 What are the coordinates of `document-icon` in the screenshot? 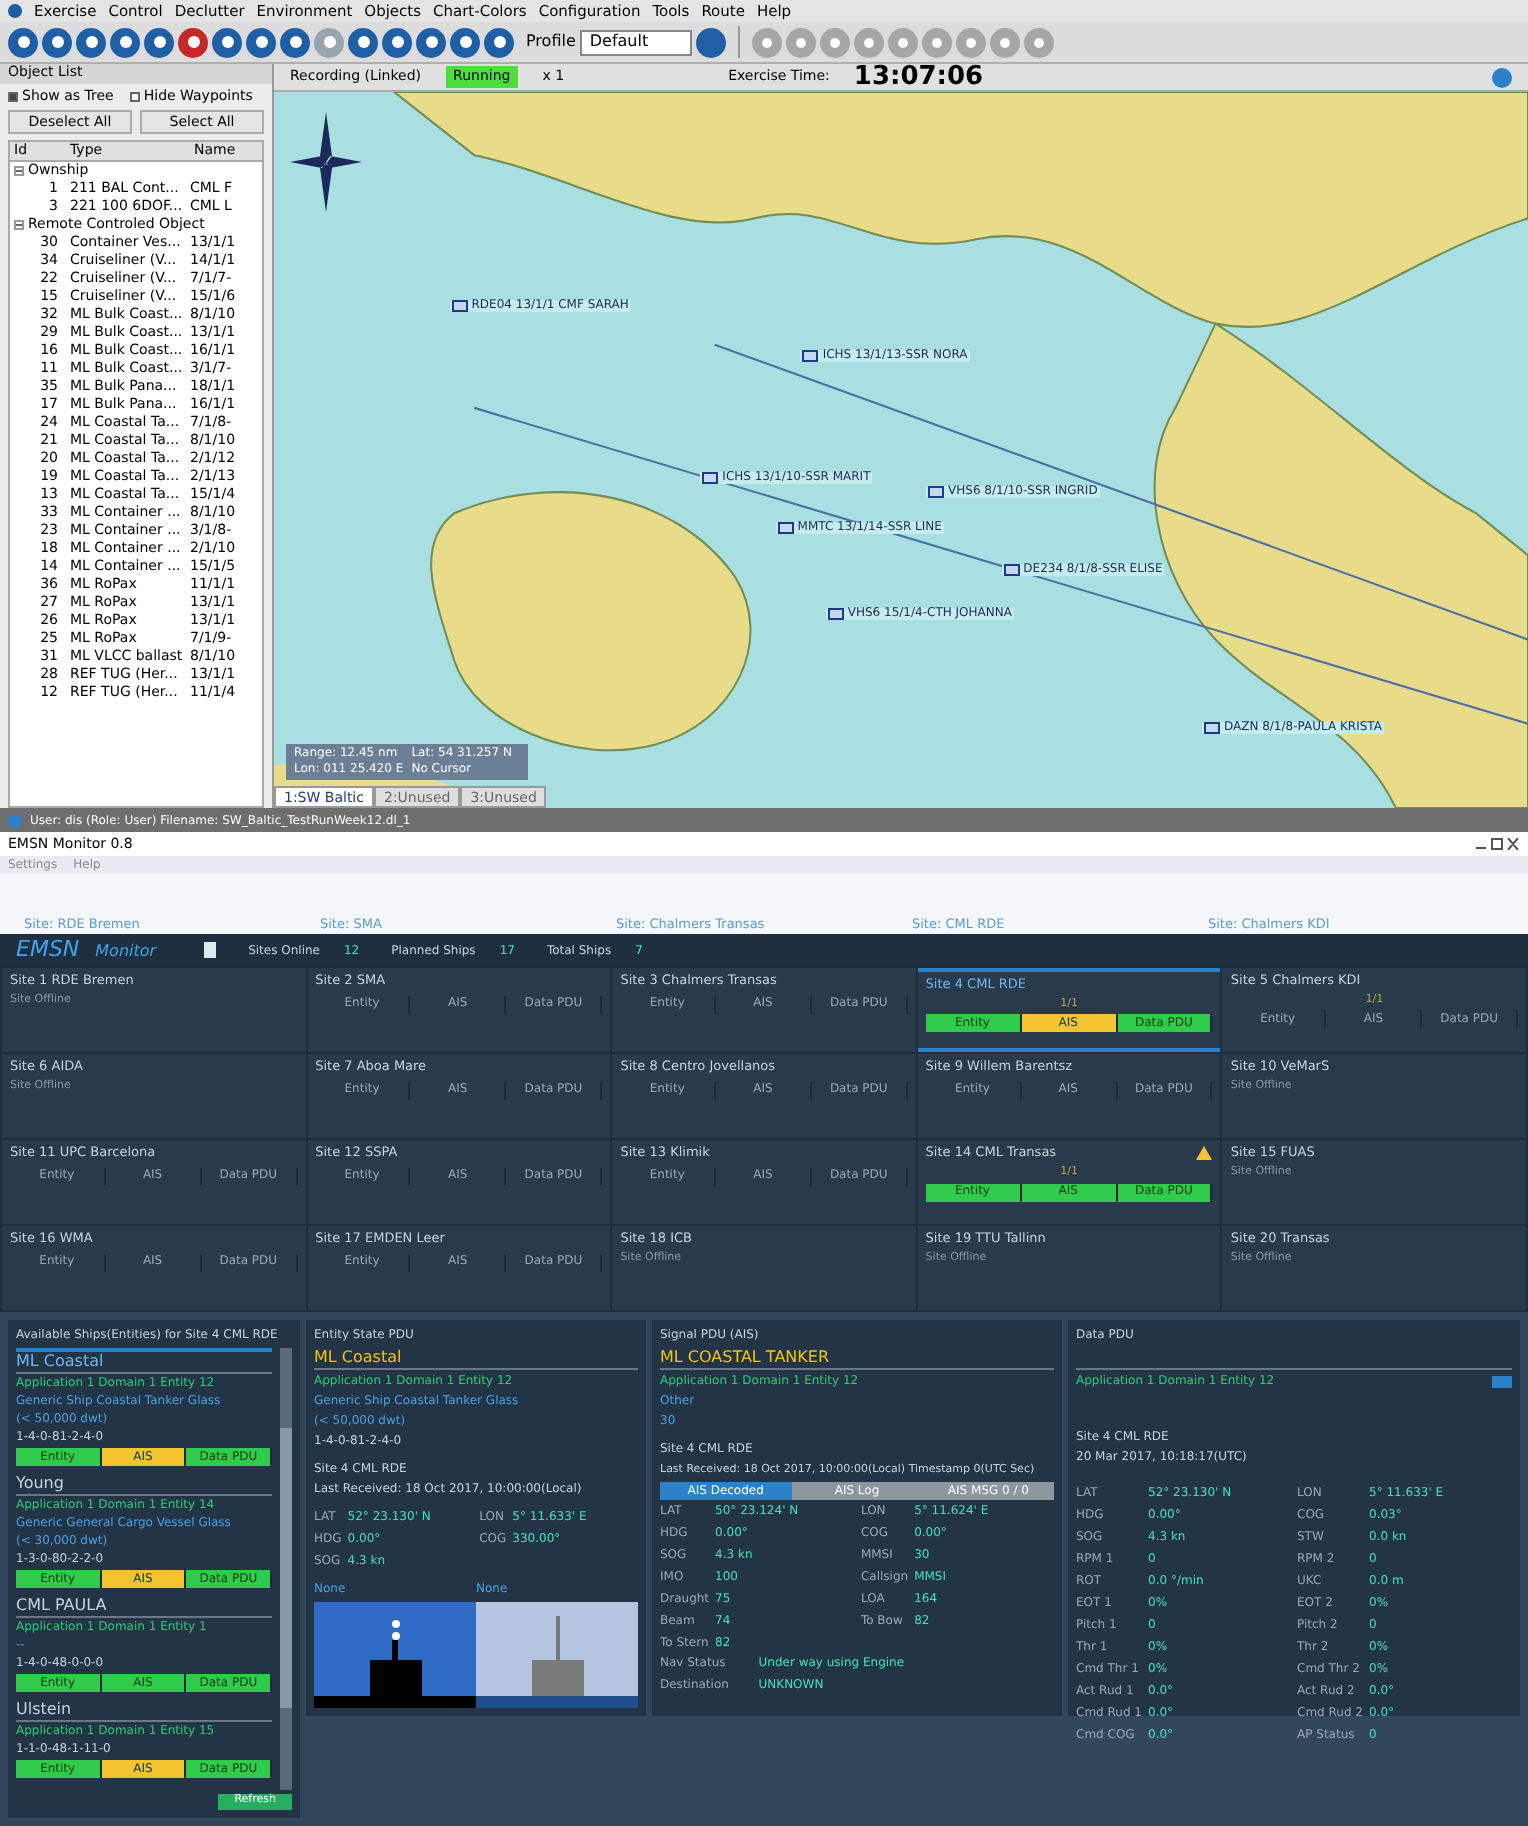 It's located at (210, 950).